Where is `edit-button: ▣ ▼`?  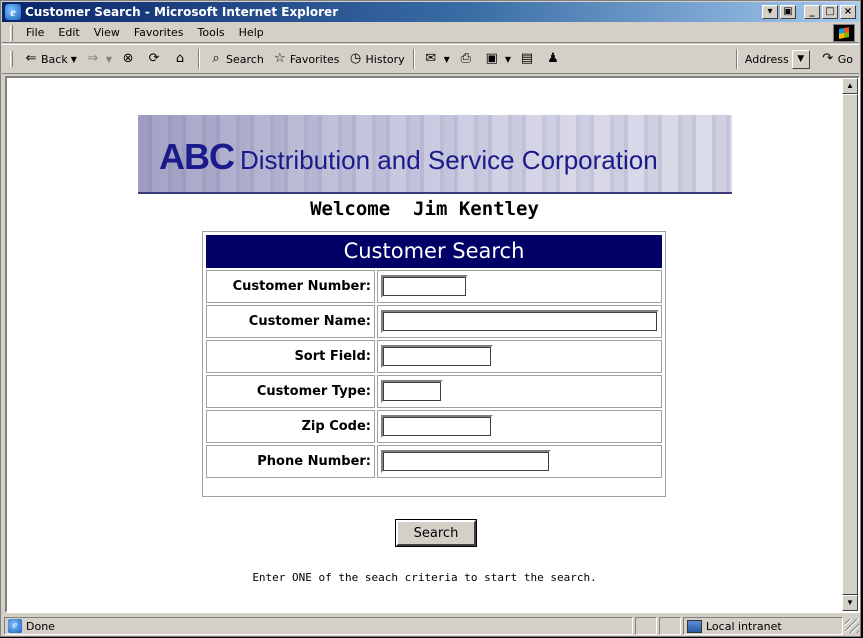 edit-button: ▣ ▼ is located at coordinates (497, 59).